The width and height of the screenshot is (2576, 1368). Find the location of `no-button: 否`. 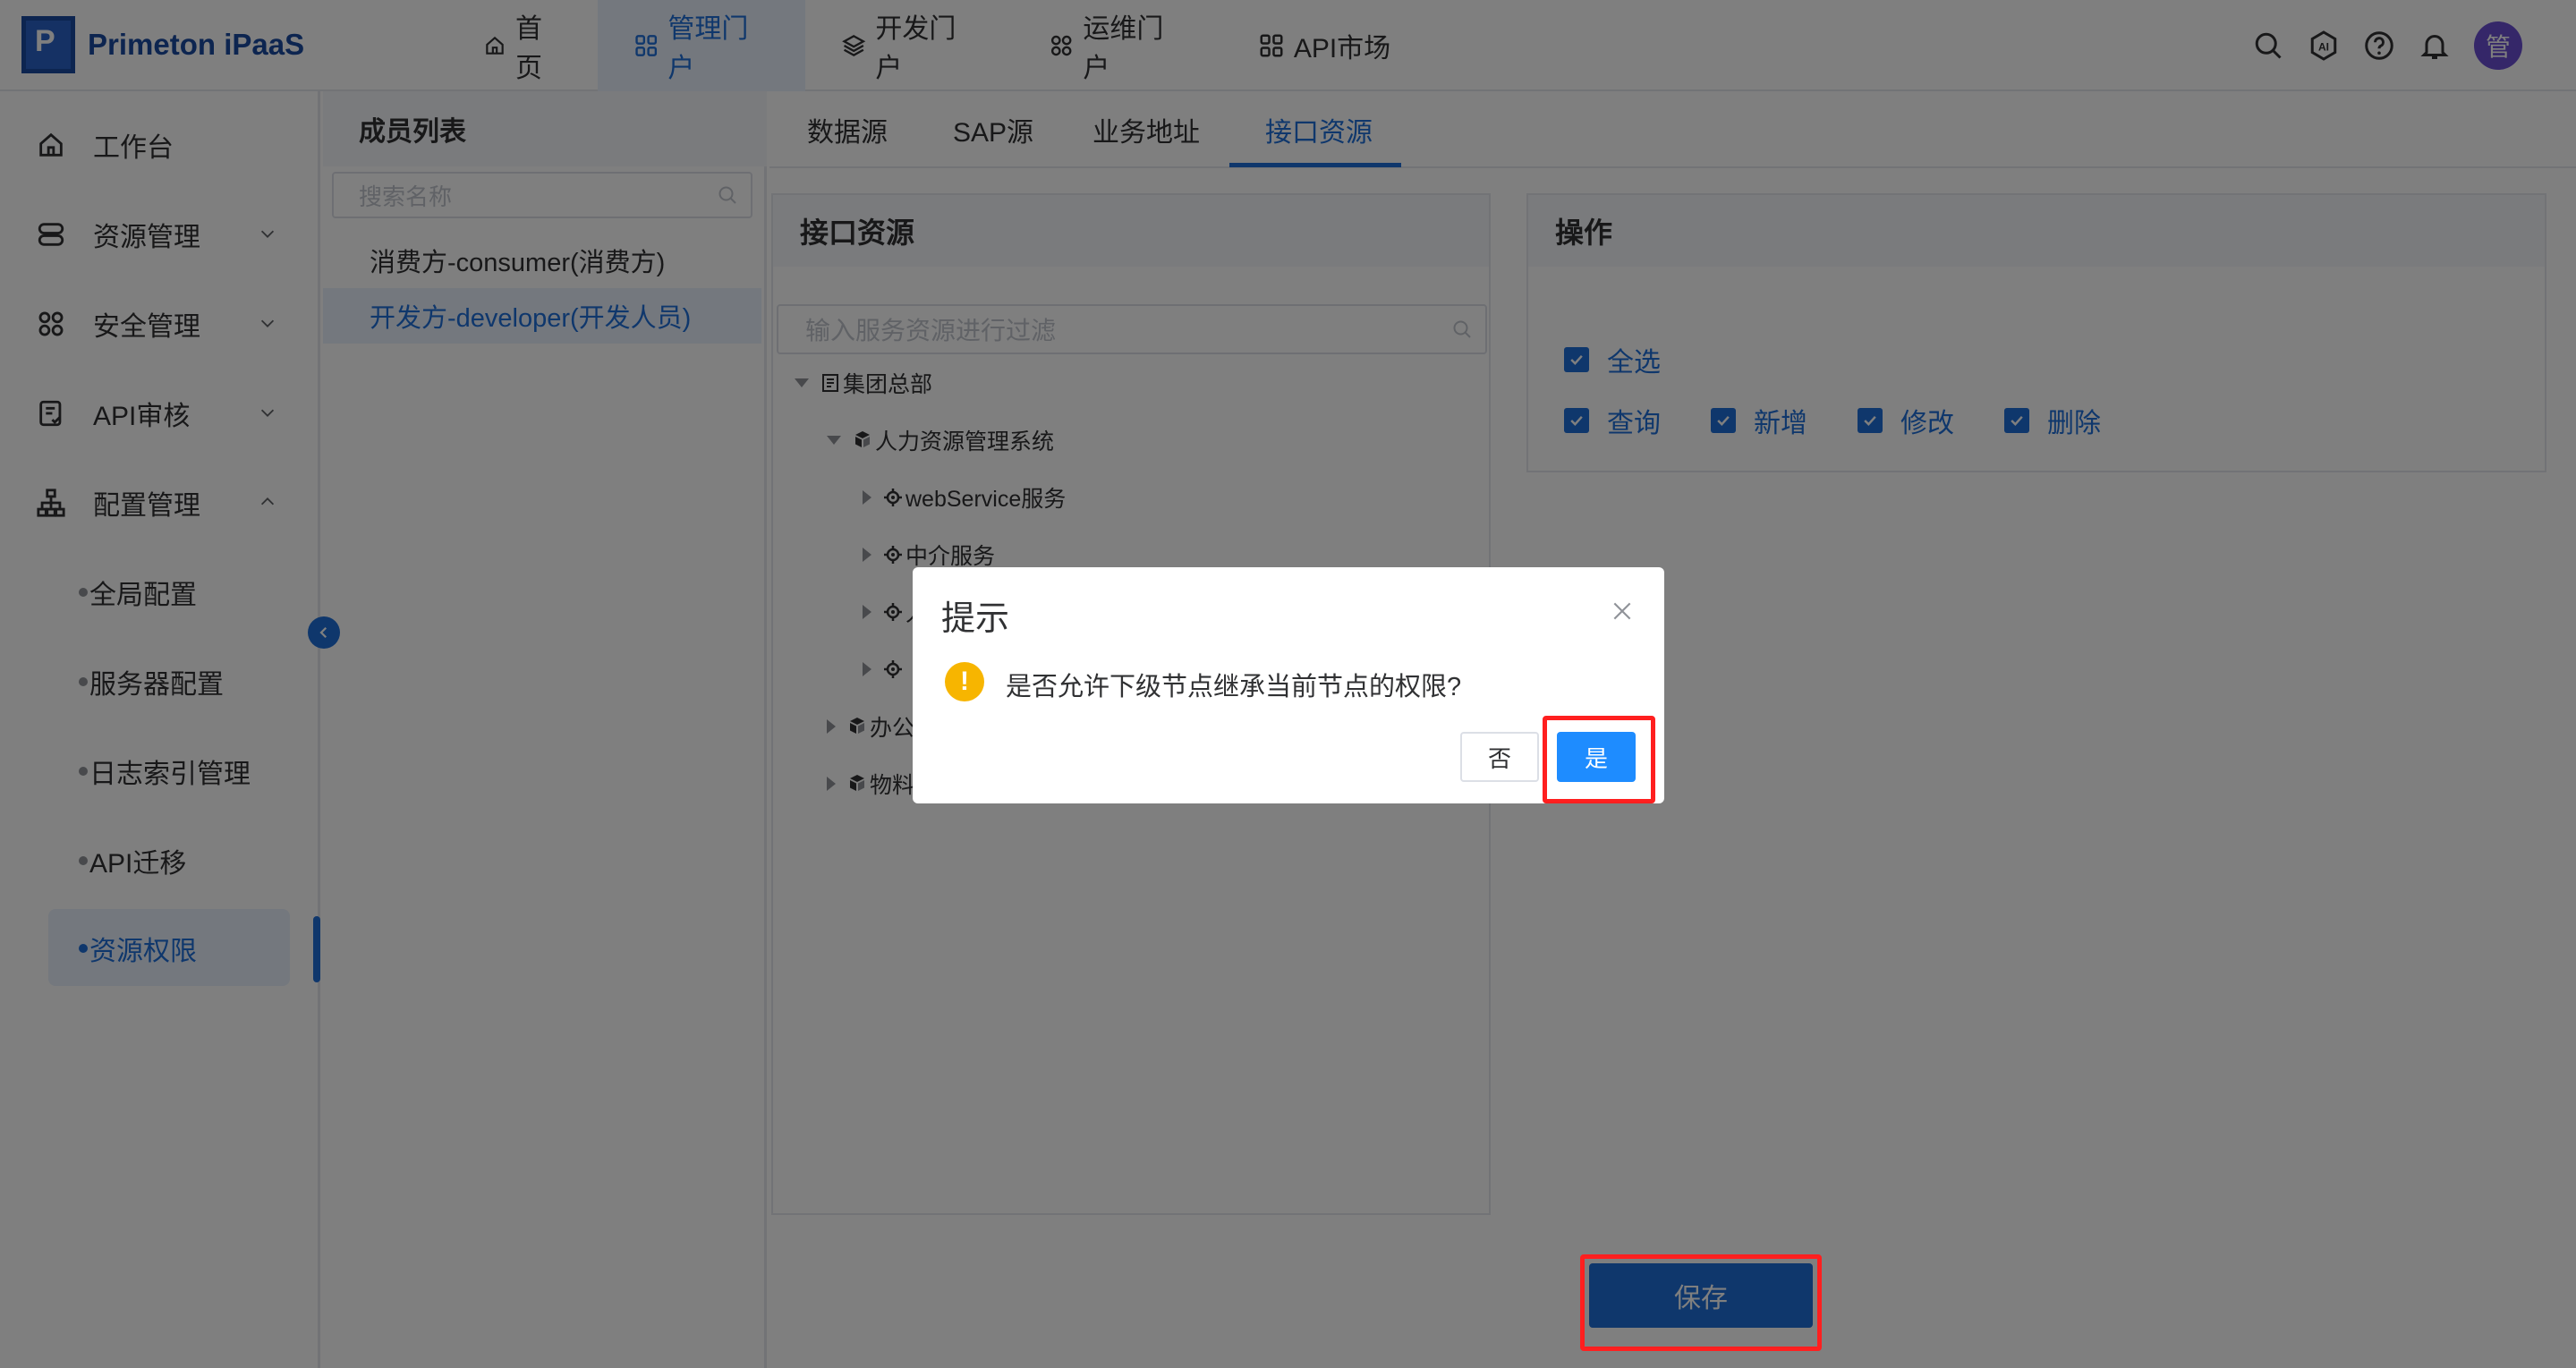

no-button: 否 is located at coordinates (1499, 757).